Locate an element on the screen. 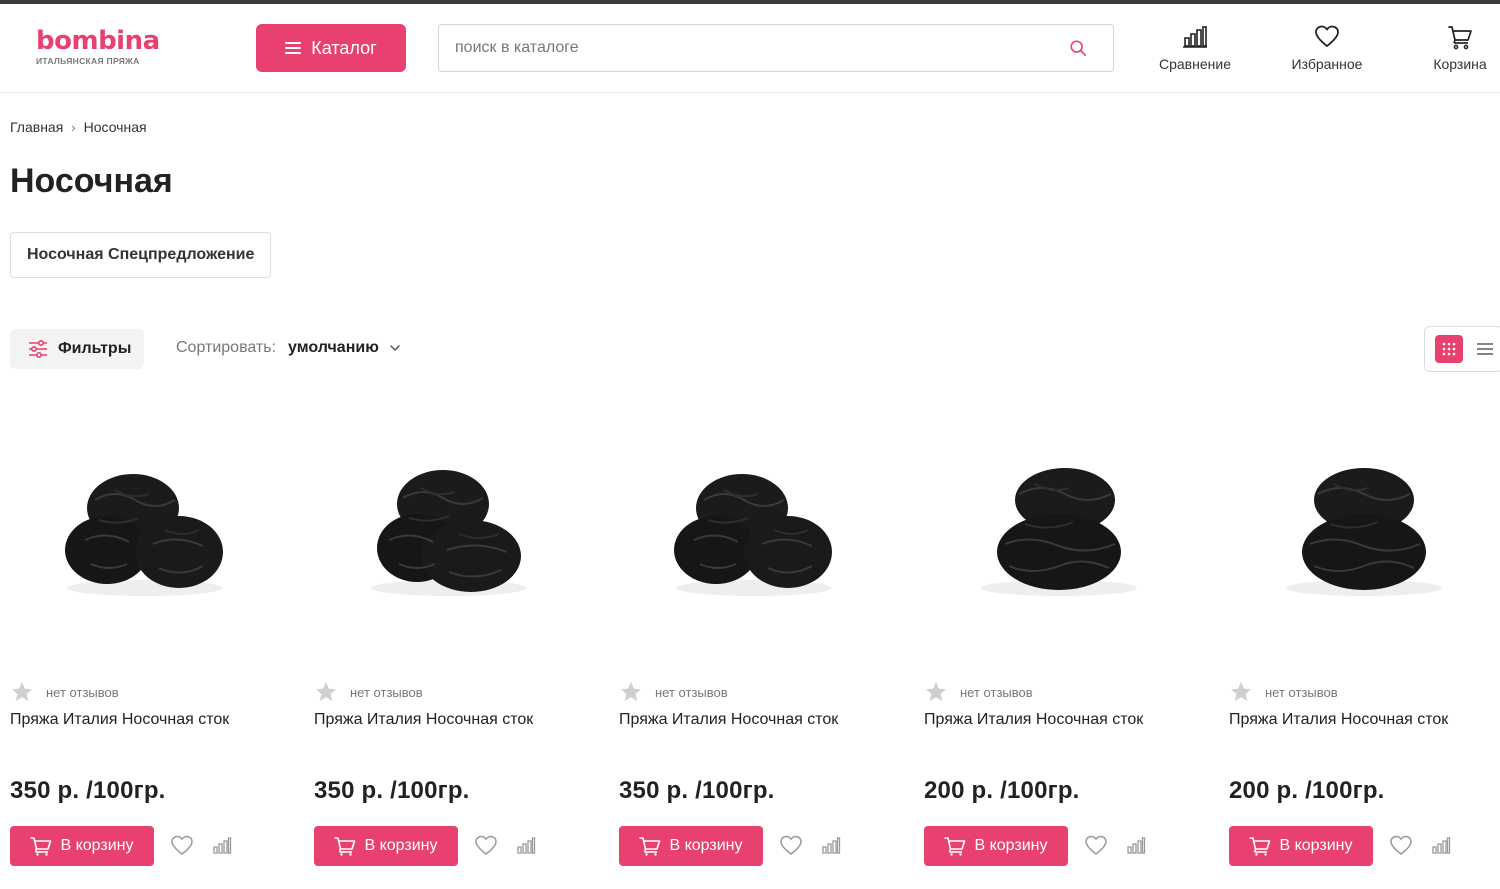 This screenshot has height=889, width=1500. grid-view-icon is located at coordinates (1449, 349).